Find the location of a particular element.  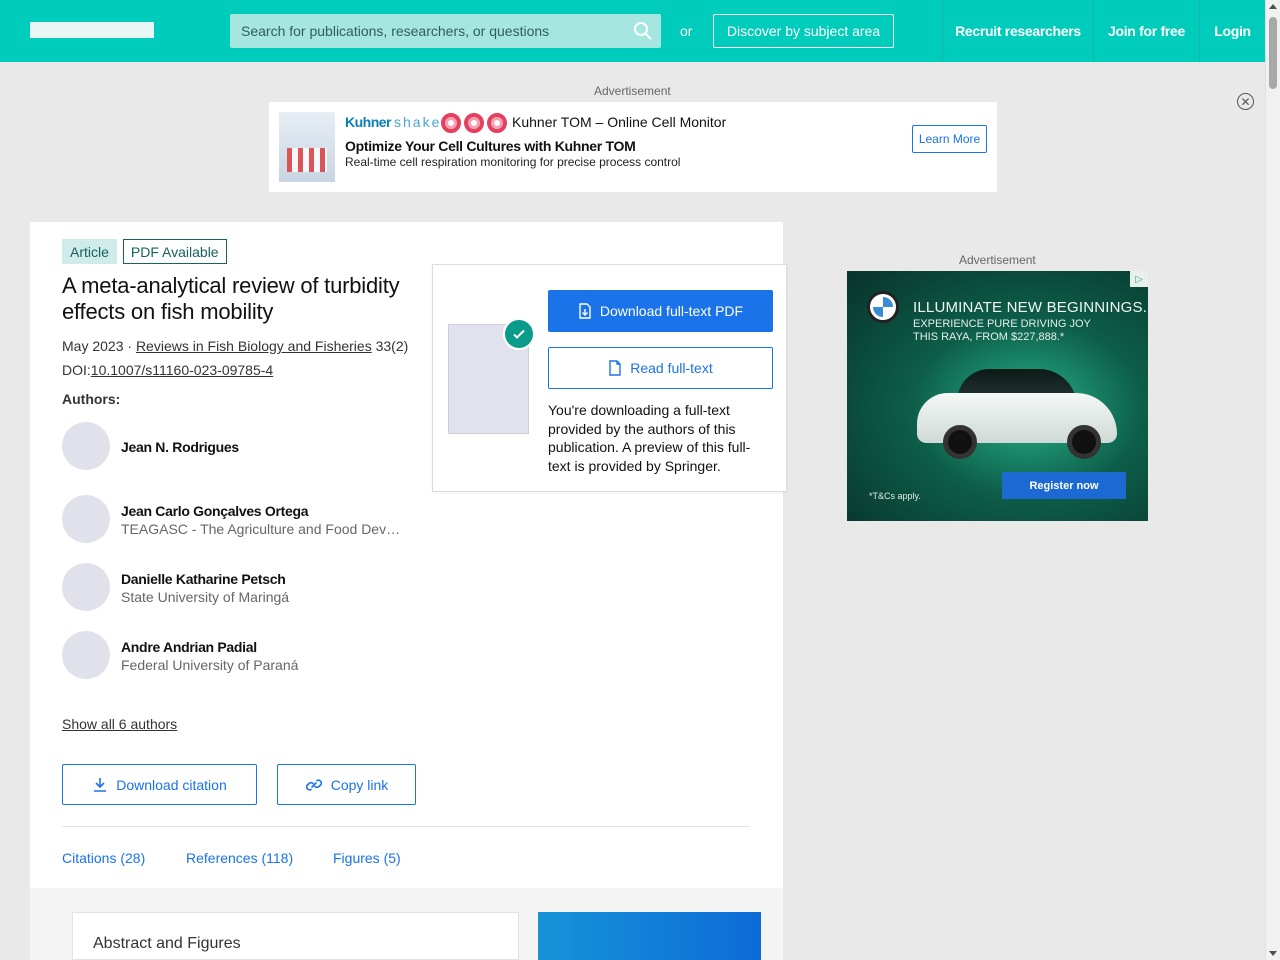

or-separator: or is located at coordinates (686, 31).